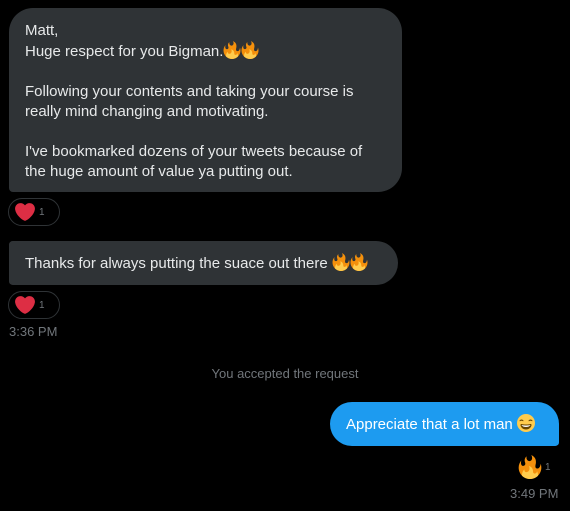 Image resolution: width=570 pixels, height=511 pixels. Describe the element at coordinates (33, 331) in the screenshot. I see `message-timestamp: 3:36 PM` at that location.